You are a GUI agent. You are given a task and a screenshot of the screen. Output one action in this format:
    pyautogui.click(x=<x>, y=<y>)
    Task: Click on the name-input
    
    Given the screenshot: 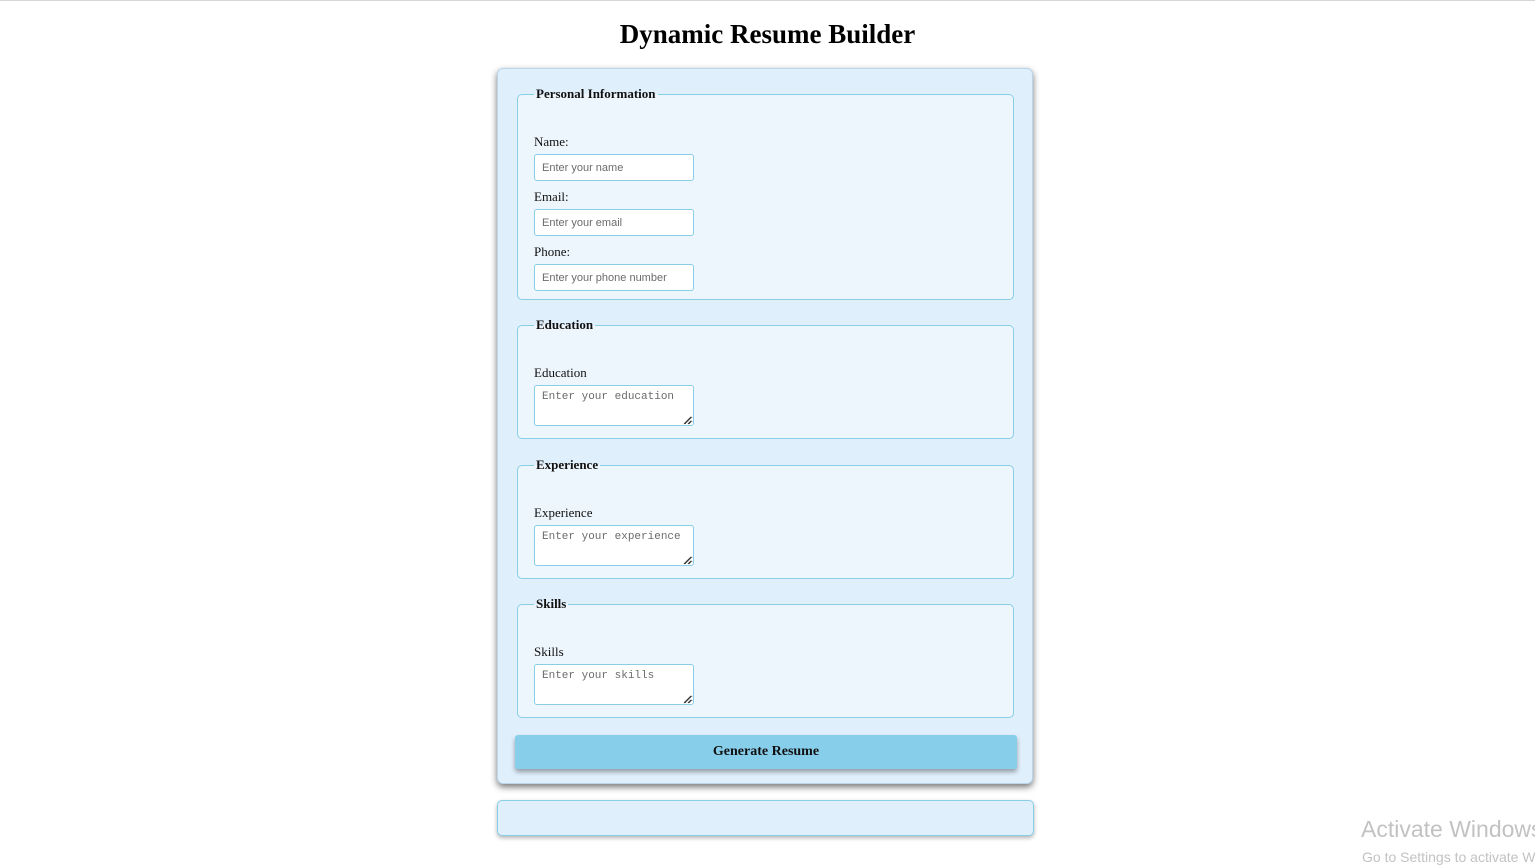 What is the action you would take?
    pyautogui.click(x=614, y=167)
    